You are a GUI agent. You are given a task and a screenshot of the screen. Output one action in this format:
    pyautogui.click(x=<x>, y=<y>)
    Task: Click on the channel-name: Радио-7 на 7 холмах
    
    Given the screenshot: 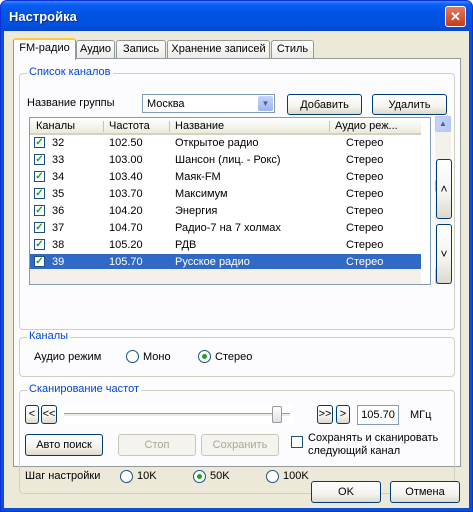 What is the action you would take?
    pyautogui.click(x=228, y=228)
    